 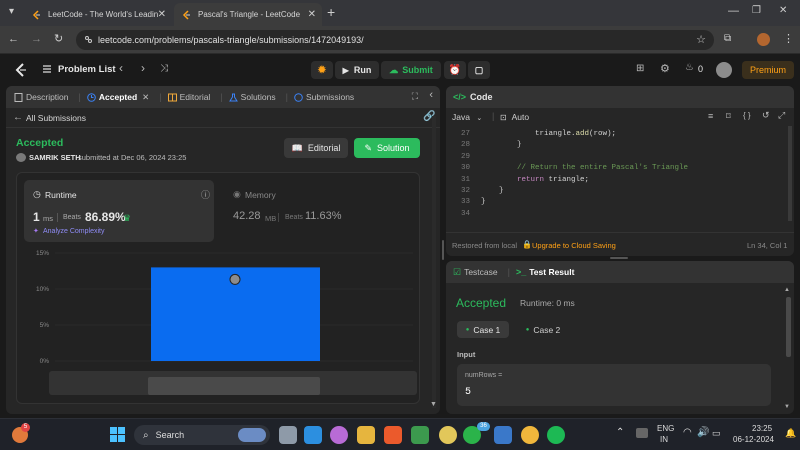 I want to click on vscode-icon, so click(x=313, y=435).